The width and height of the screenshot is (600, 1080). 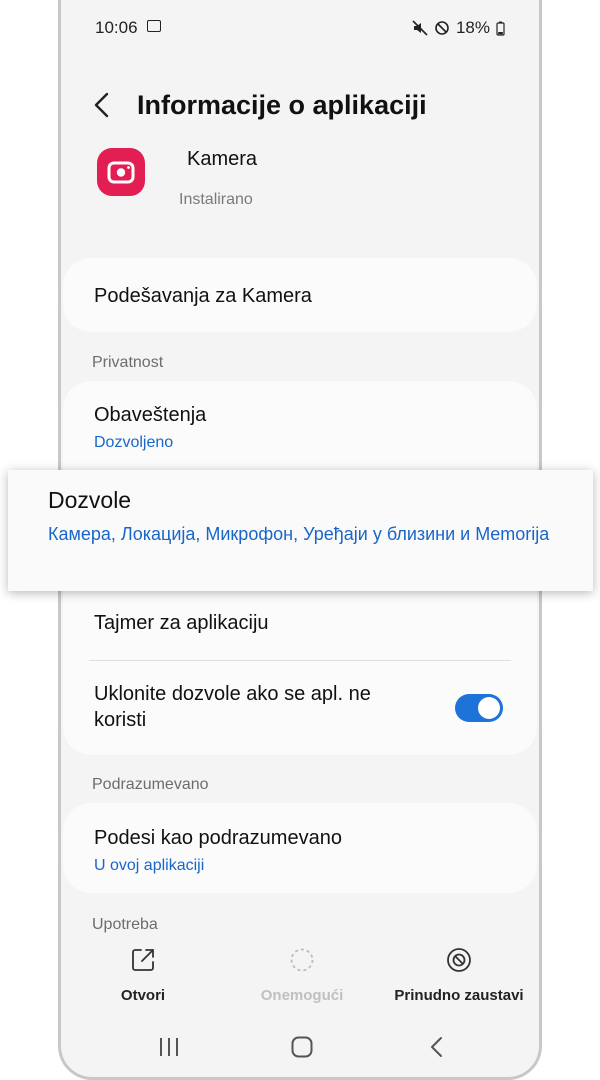 I want to click on disable-label: Onemogući, so click(x=302, y=995).